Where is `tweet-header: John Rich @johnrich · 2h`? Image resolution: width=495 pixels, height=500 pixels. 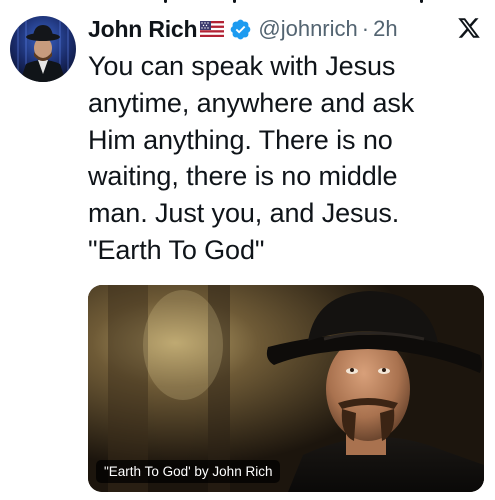 tweet-header: John Rich @johnrich · 2h is located at coordinates (286, 29).